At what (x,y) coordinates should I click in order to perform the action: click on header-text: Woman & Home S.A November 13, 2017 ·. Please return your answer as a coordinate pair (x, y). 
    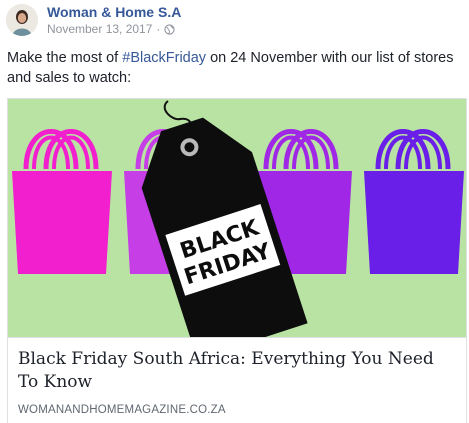
    Looking at the image, I should click on (114, 20).